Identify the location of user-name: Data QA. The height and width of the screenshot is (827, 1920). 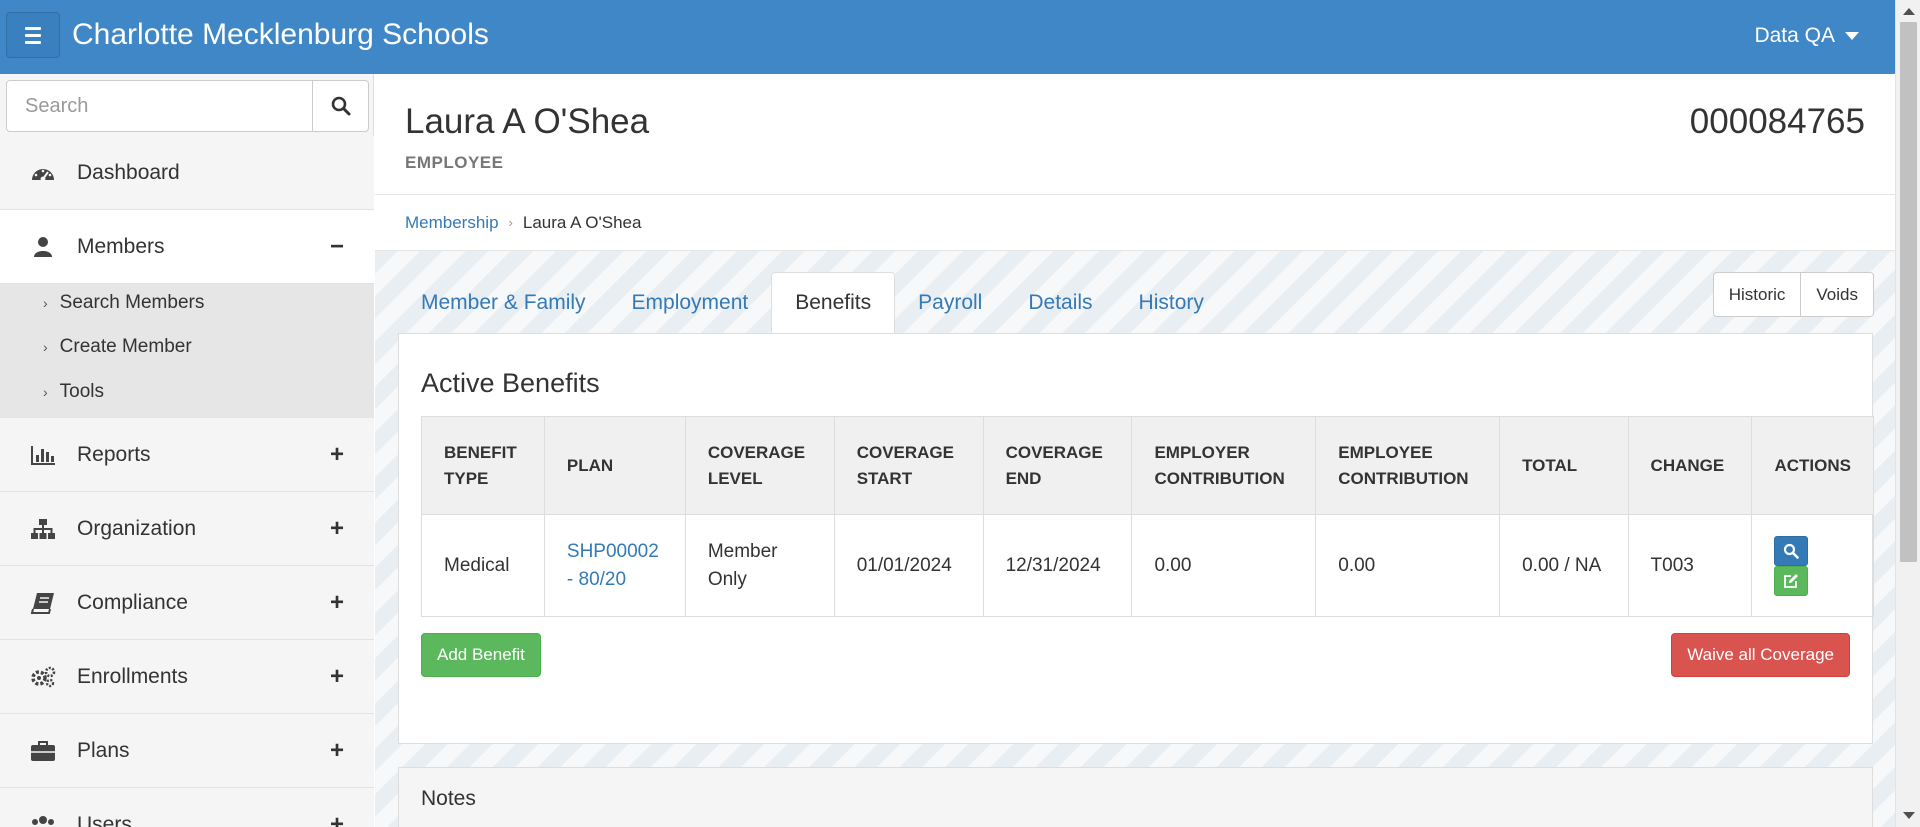
(1794, 35).